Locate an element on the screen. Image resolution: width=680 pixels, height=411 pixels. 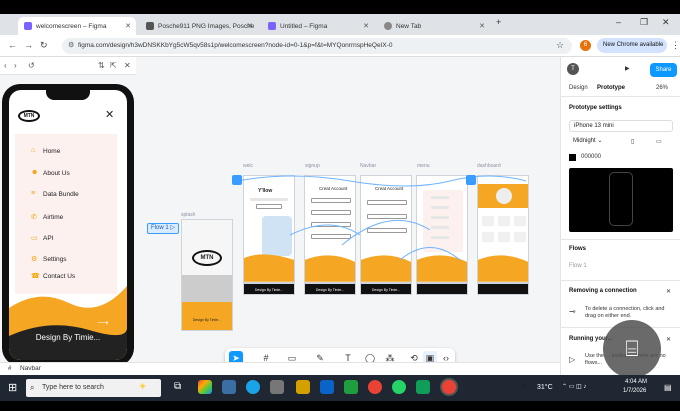
menu-item-api: ▭ API is located at coordinates (42, 238).